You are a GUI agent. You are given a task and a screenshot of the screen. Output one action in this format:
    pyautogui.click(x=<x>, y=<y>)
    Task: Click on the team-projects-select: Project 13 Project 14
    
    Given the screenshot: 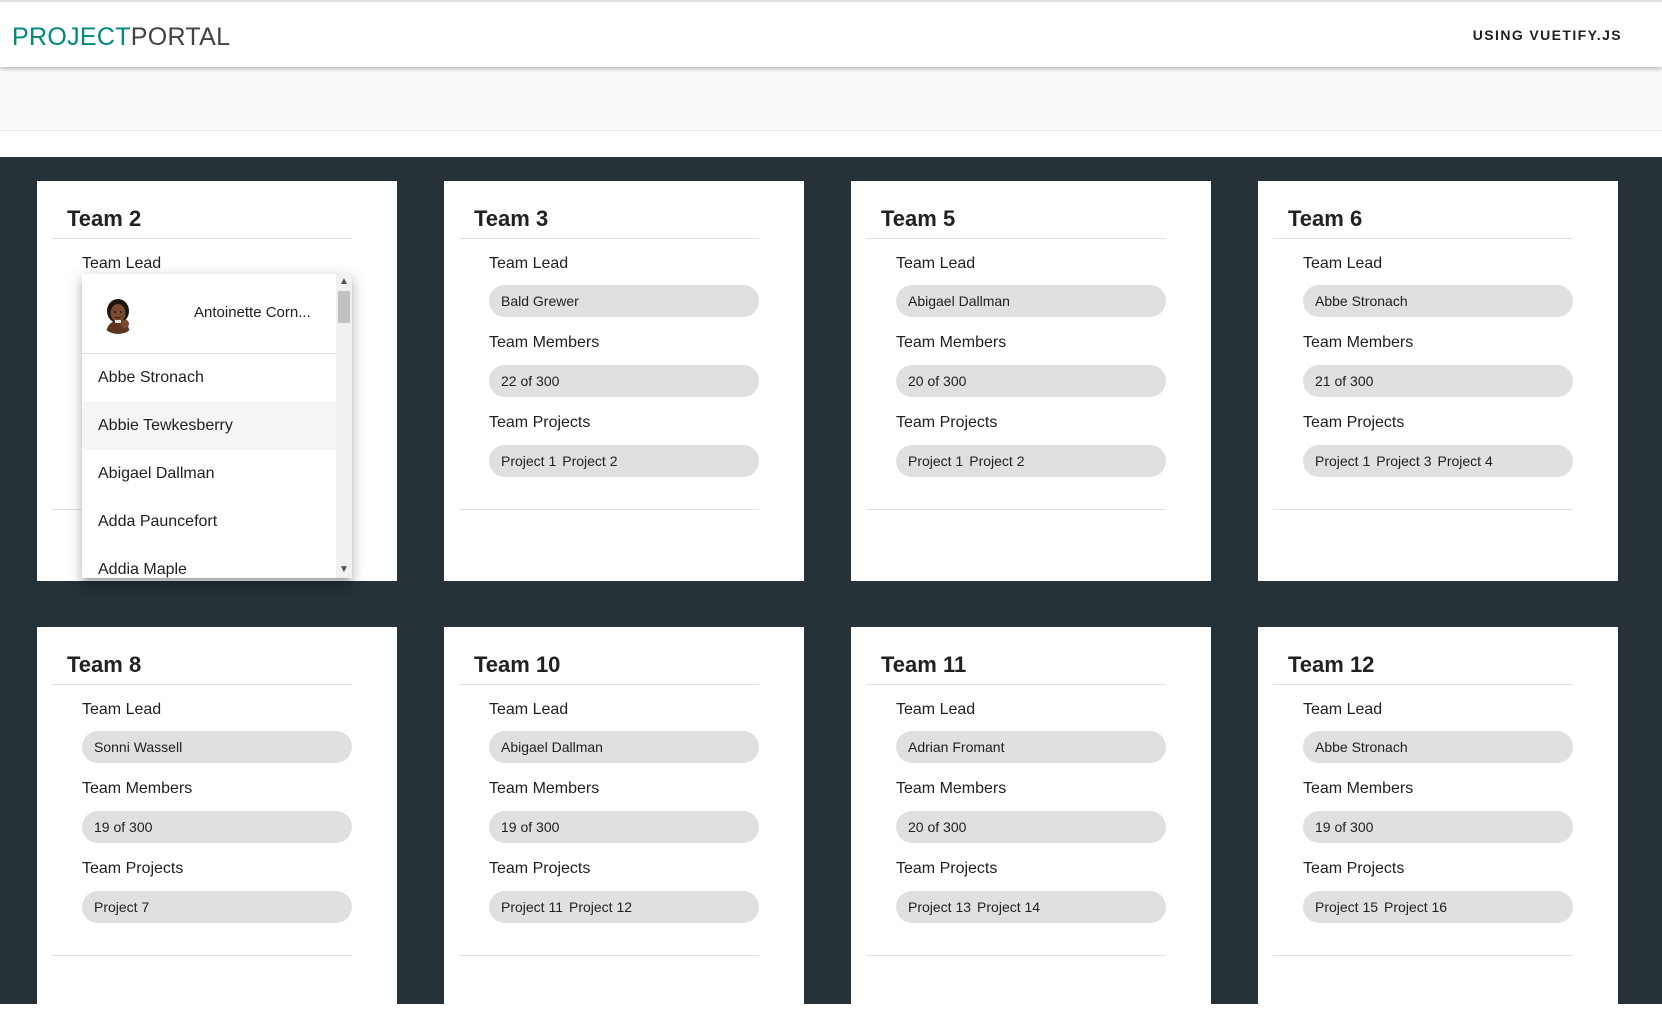 What is the action you would take?
    pyautogui.click(x=1031, y=907)
    